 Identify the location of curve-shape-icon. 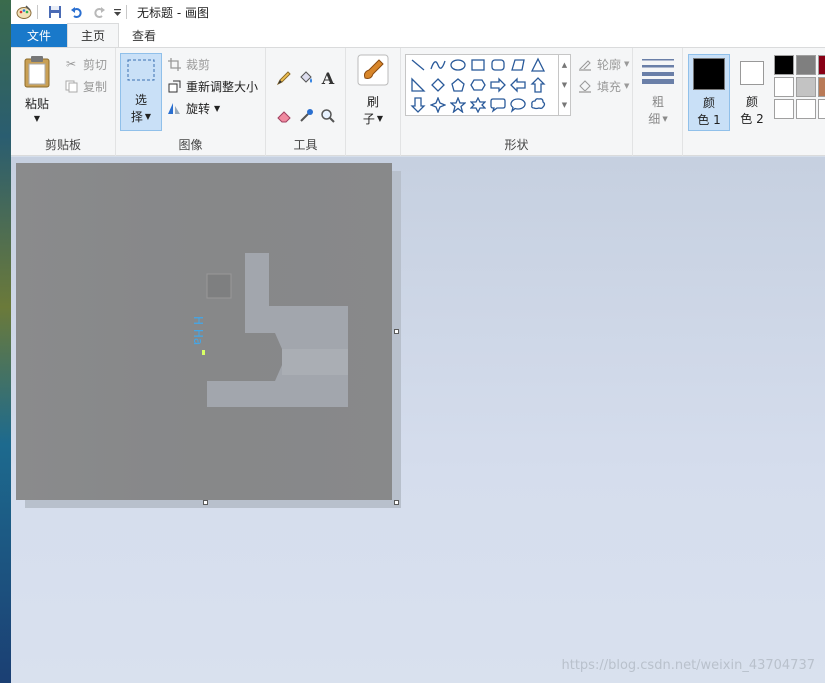
(438, 65).